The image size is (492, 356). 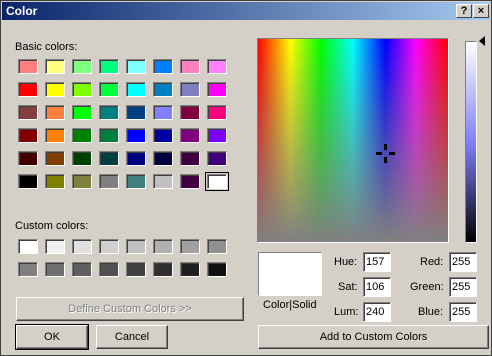 I want to click on red-label: Red:, so click(x=432, y=262).